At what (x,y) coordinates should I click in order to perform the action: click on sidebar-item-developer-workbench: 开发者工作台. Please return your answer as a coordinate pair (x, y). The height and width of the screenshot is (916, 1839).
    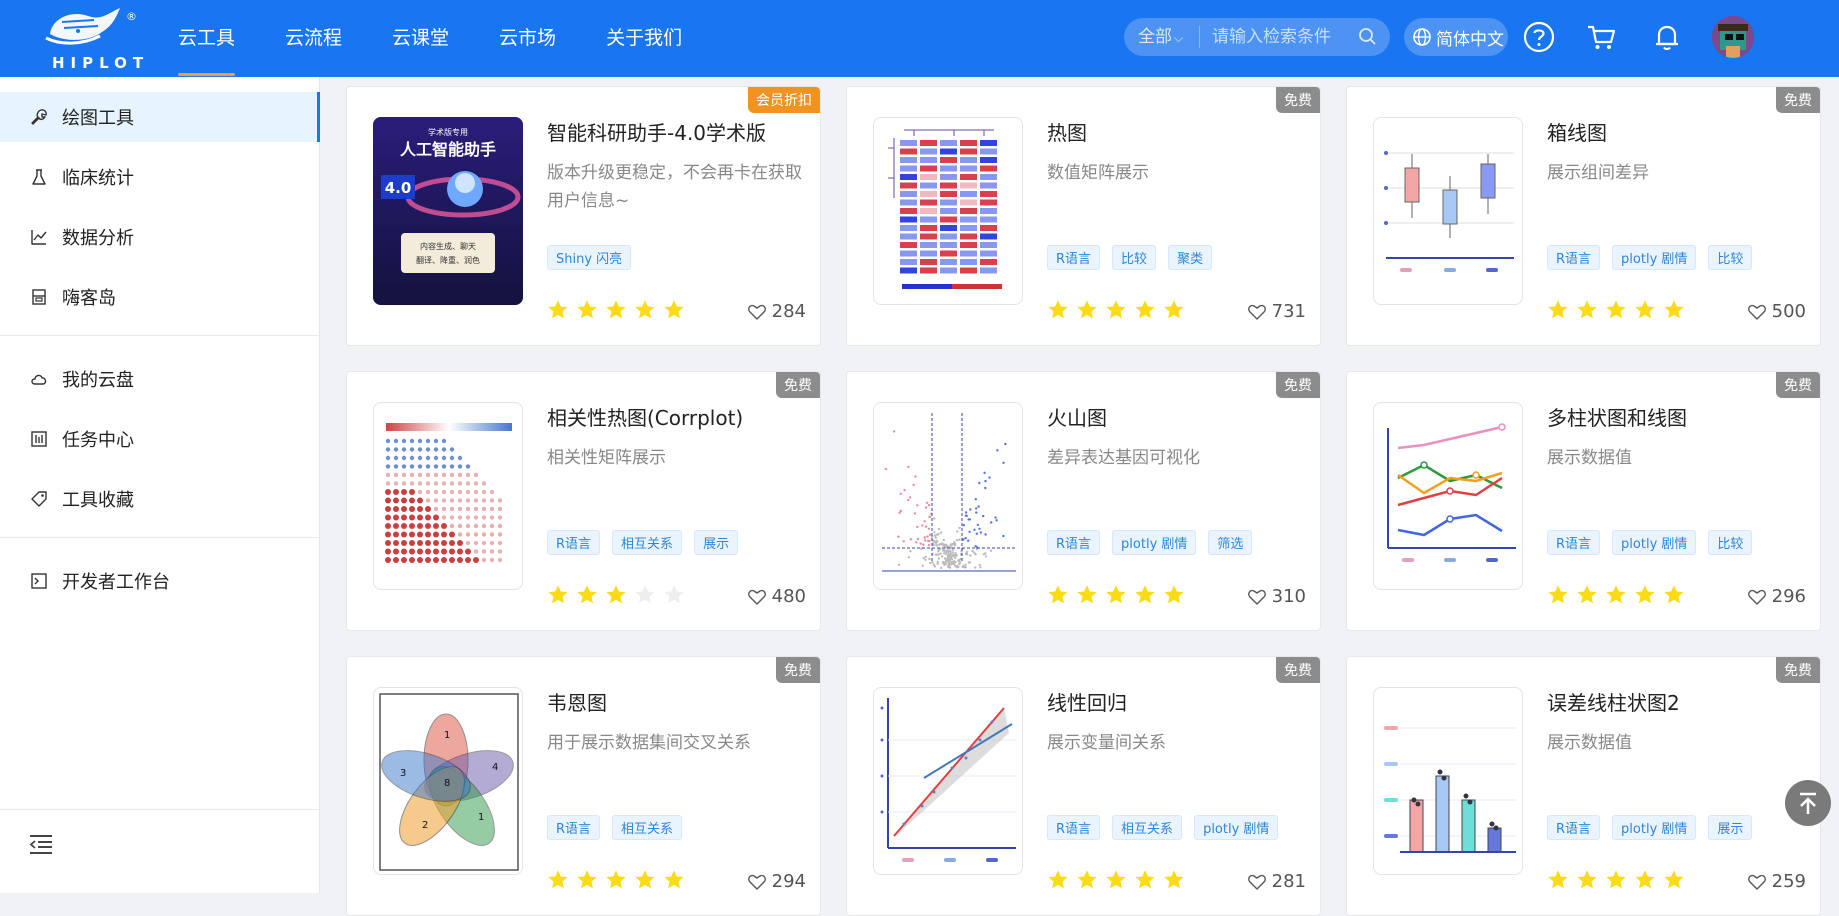
    Looking at the image, I should click on (160, 581).